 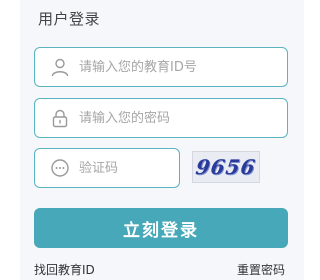 What do you see at coordinates (179, 67) in the screenshot?
I see `education-id-input` at bounding box center [179, 67].